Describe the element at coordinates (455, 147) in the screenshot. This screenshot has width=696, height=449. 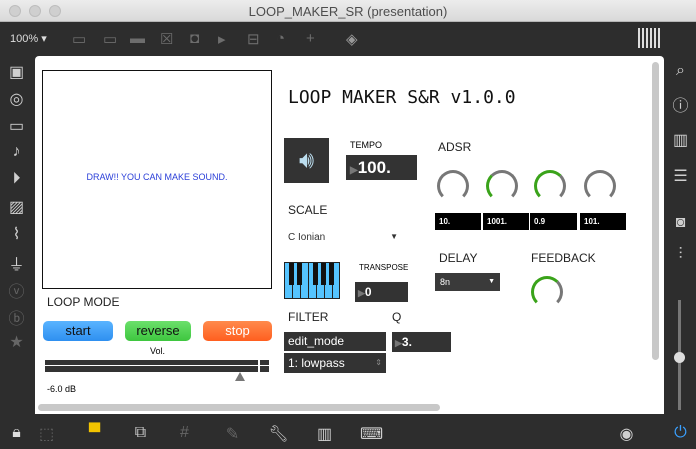
I see `adsr-label: ADSR` at that location.